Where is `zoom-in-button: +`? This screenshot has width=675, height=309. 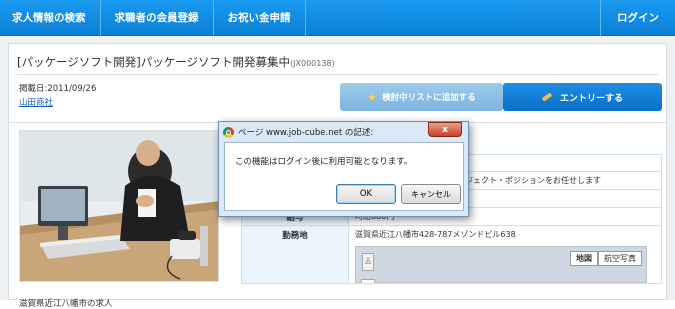
zoom-in-button: + is located at coordinates (368, 281).